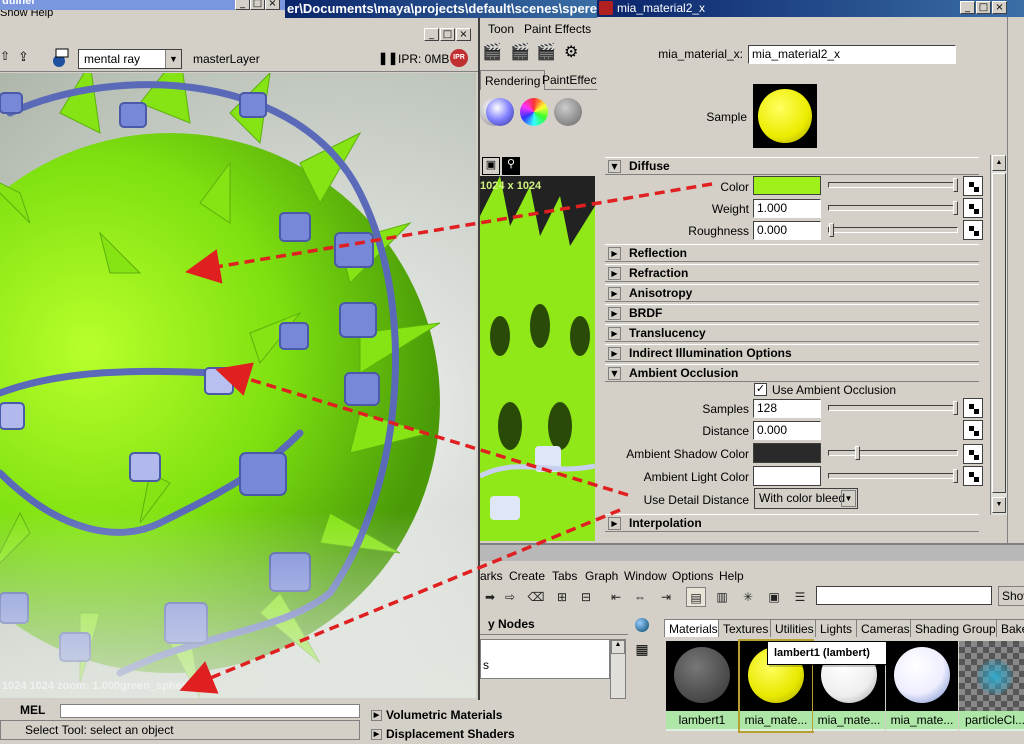  Describe the element at coordinates (500, 112) in the screenshot. I see `blinn-ball-icon` at that location.